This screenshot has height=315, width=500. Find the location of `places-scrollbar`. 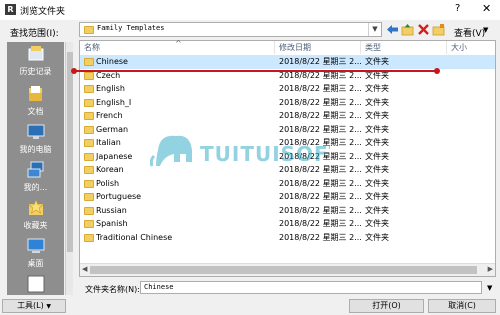

places-scrollbar is located at coordinates (69, 168).